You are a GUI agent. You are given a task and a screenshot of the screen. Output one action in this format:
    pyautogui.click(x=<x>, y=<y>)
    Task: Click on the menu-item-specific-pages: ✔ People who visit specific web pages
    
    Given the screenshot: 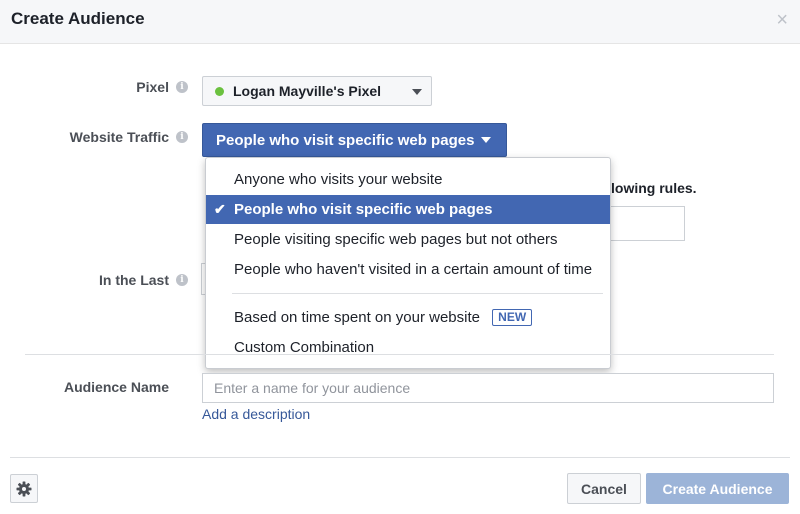 What is the action you would take?
    pyautogui.click(x=408, y=209)
    